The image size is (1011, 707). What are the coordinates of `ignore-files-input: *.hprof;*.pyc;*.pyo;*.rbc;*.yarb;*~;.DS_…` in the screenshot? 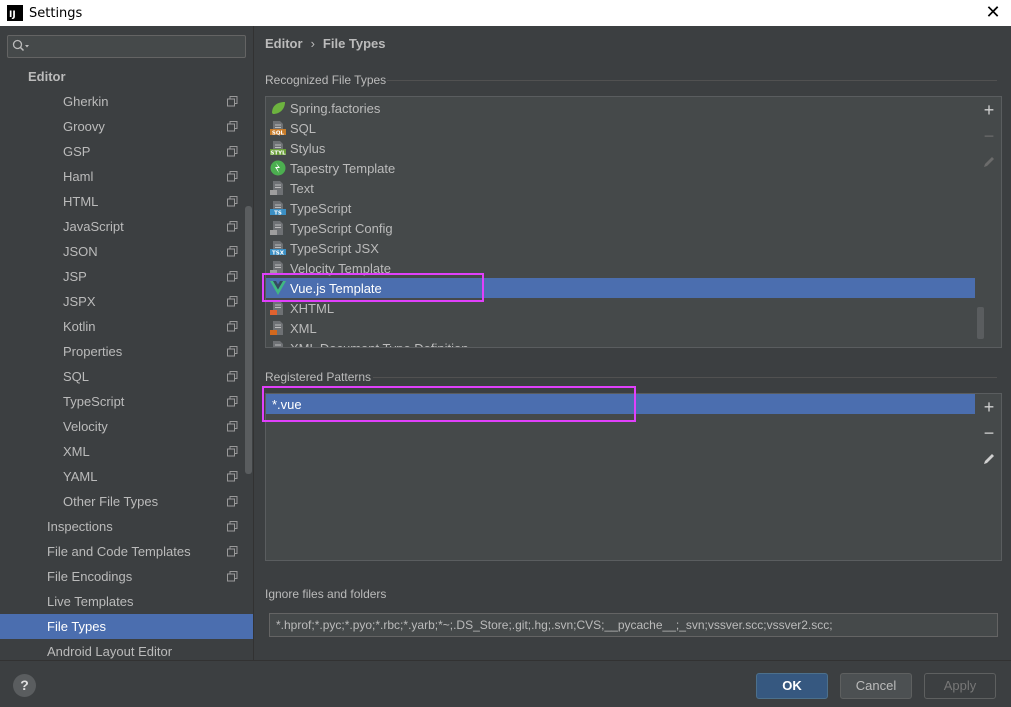 It's located at (633, 625).